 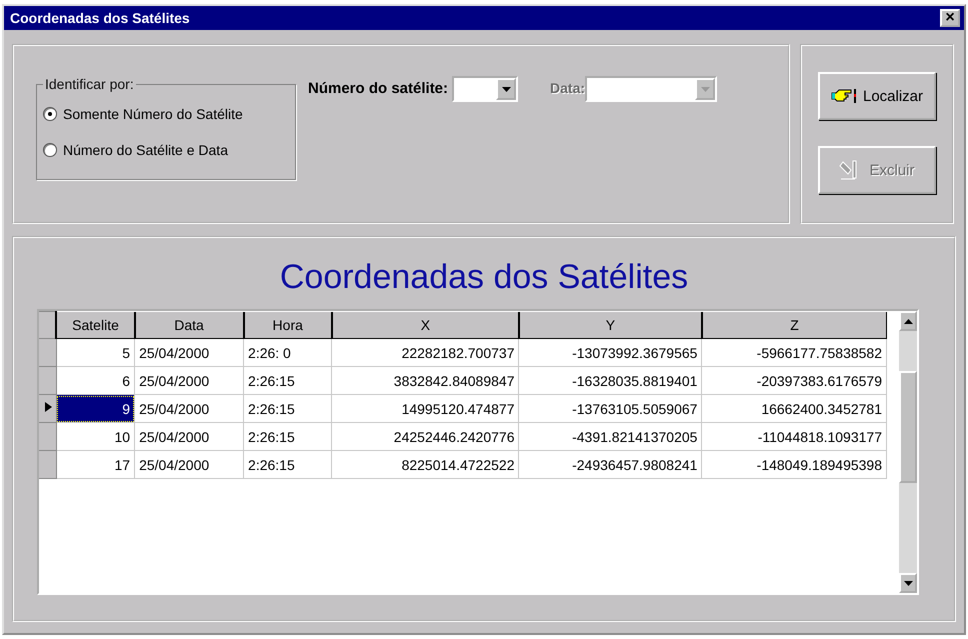 What do you see at coordinates (568, 88) in the screenshot?
I see `field-label: Data:` at bounding box center [568, 88].